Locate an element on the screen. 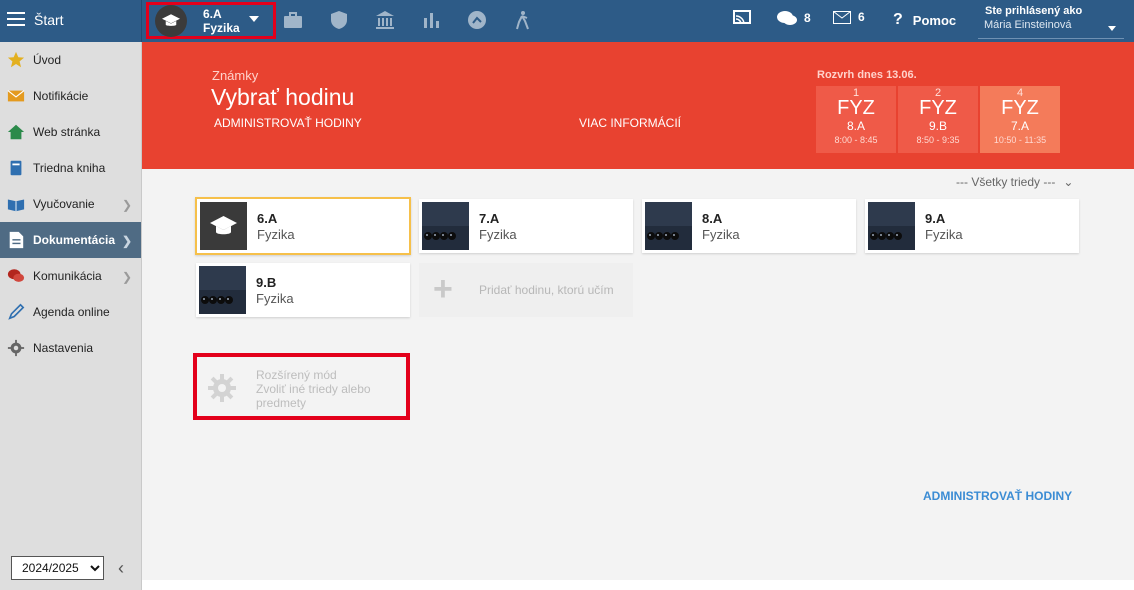  chat-icon is located at coordinates (16, 276).